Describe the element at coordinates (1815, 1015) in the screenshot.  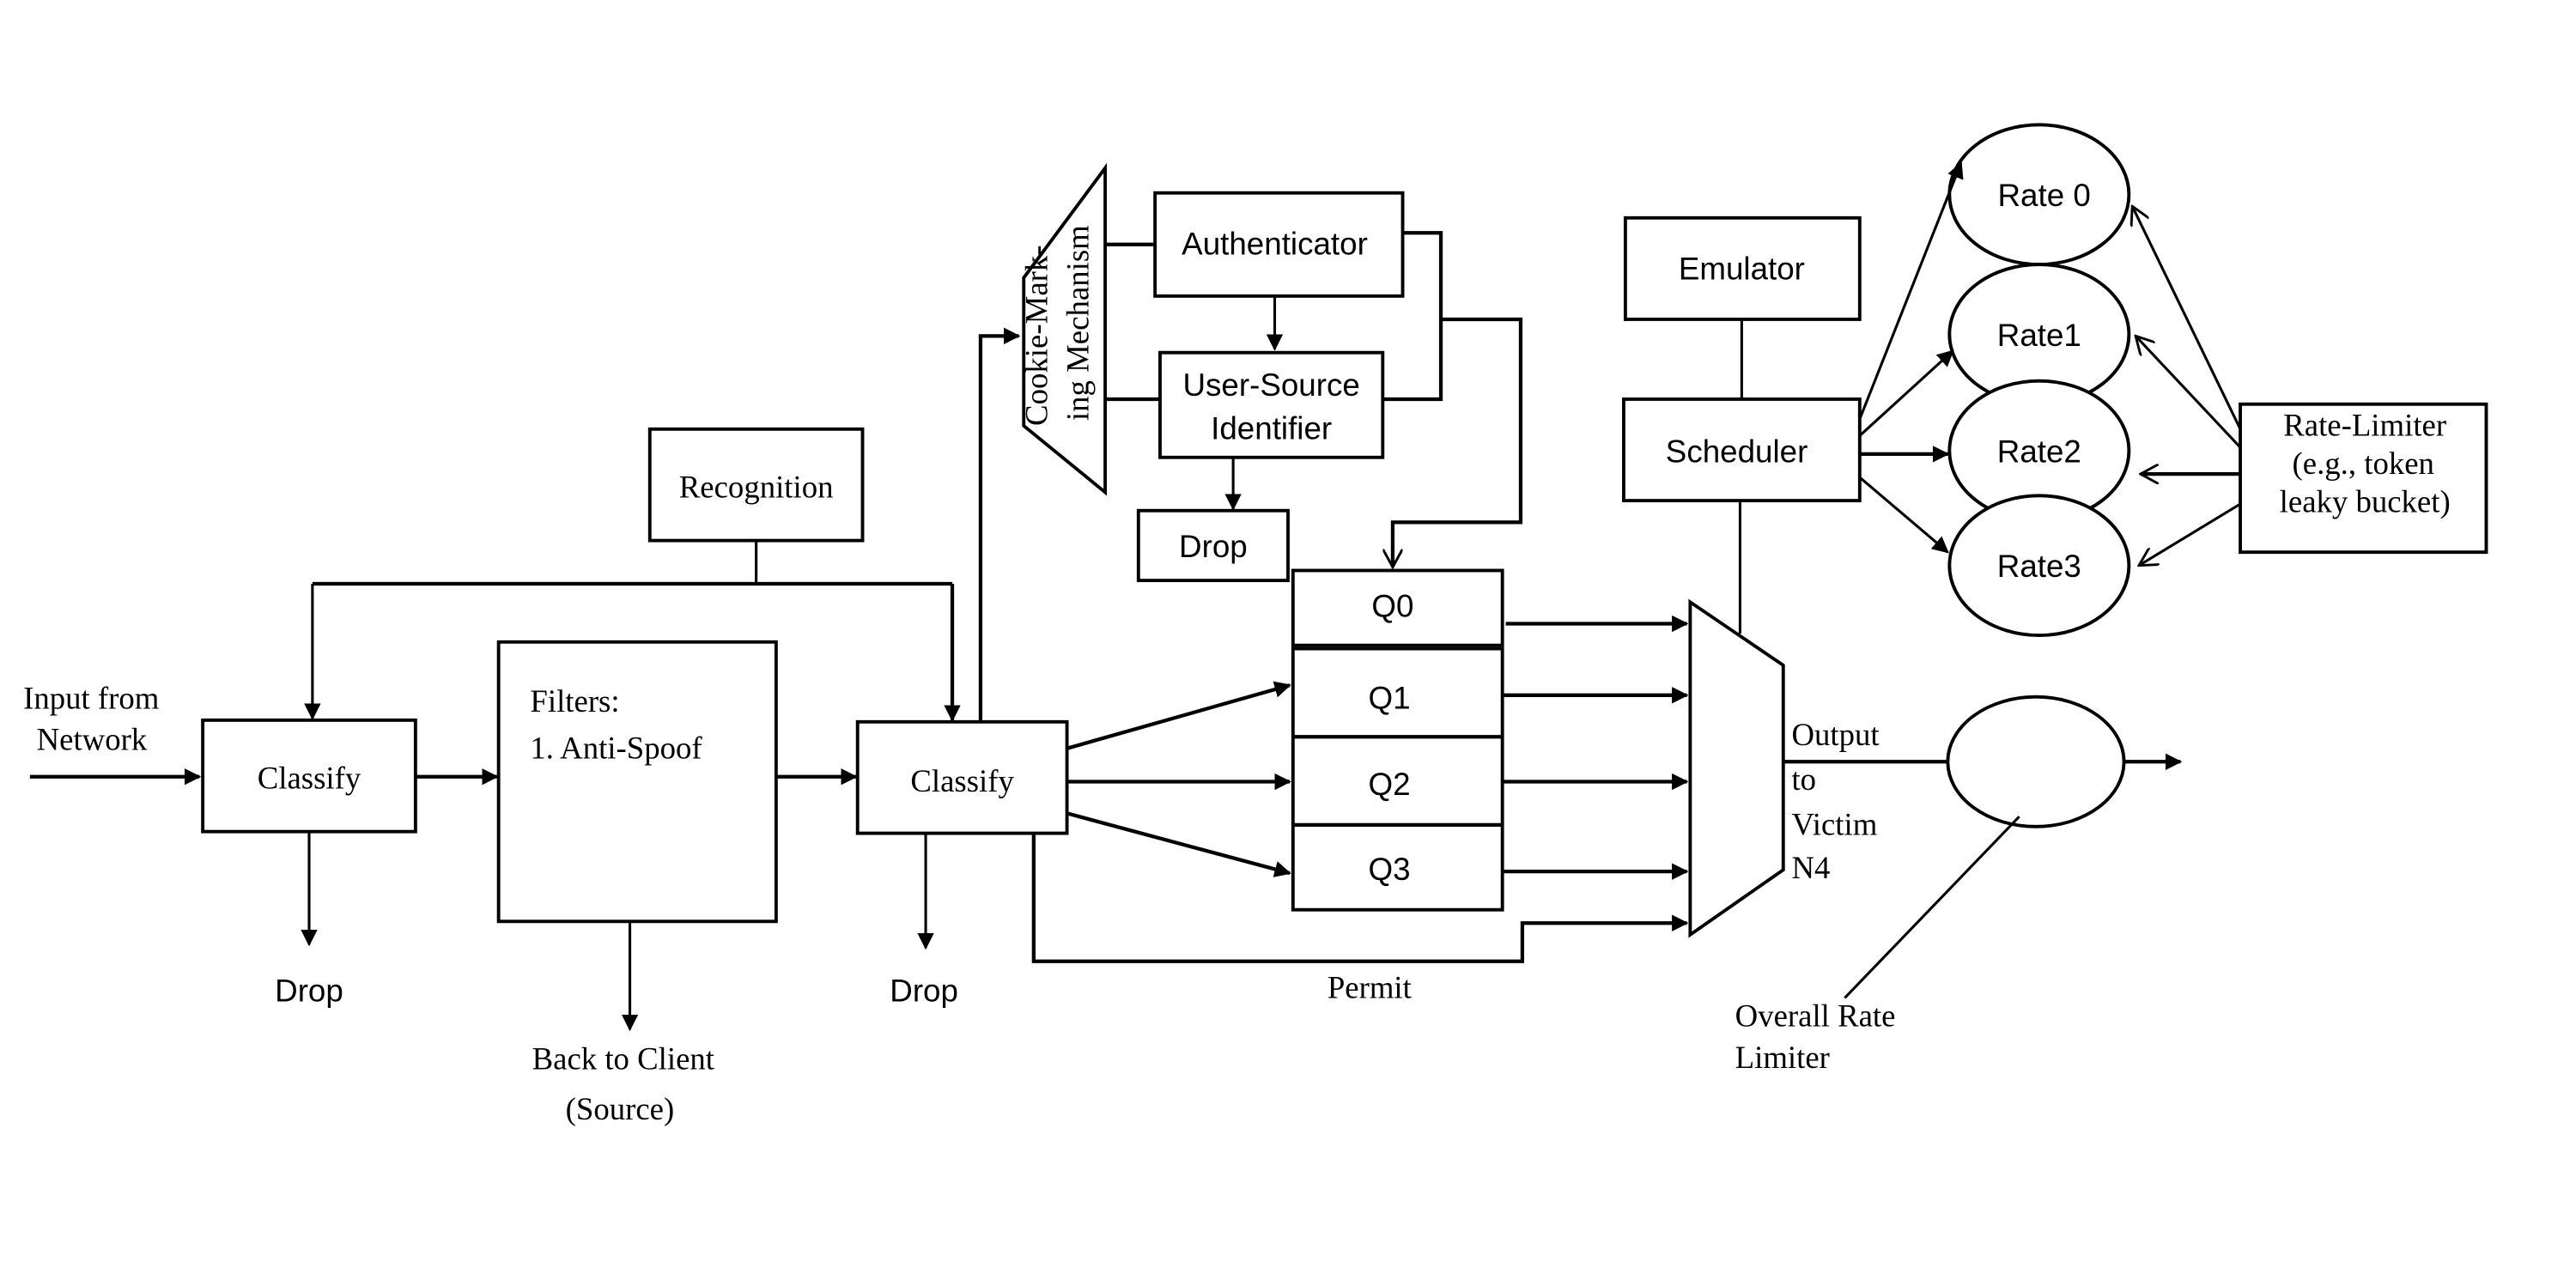
I see `overall-rate-limiter-line1: Overall Rate` at that location.